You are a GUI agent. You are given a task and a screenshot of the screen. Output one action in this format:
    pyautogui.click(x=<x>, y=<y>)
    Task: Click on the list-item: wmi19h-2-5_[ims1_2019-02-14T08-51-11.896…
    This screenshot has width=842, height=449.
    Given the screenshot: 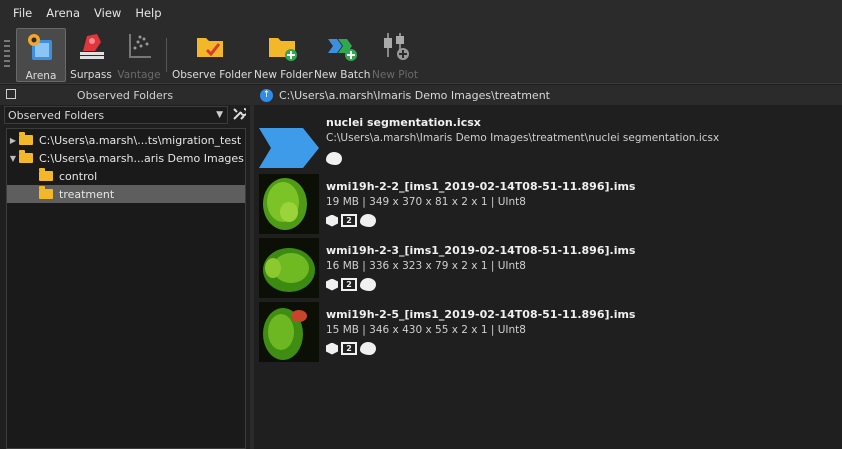 What is the action you would take?
    pyautogui.click(x=548, y=332)
    